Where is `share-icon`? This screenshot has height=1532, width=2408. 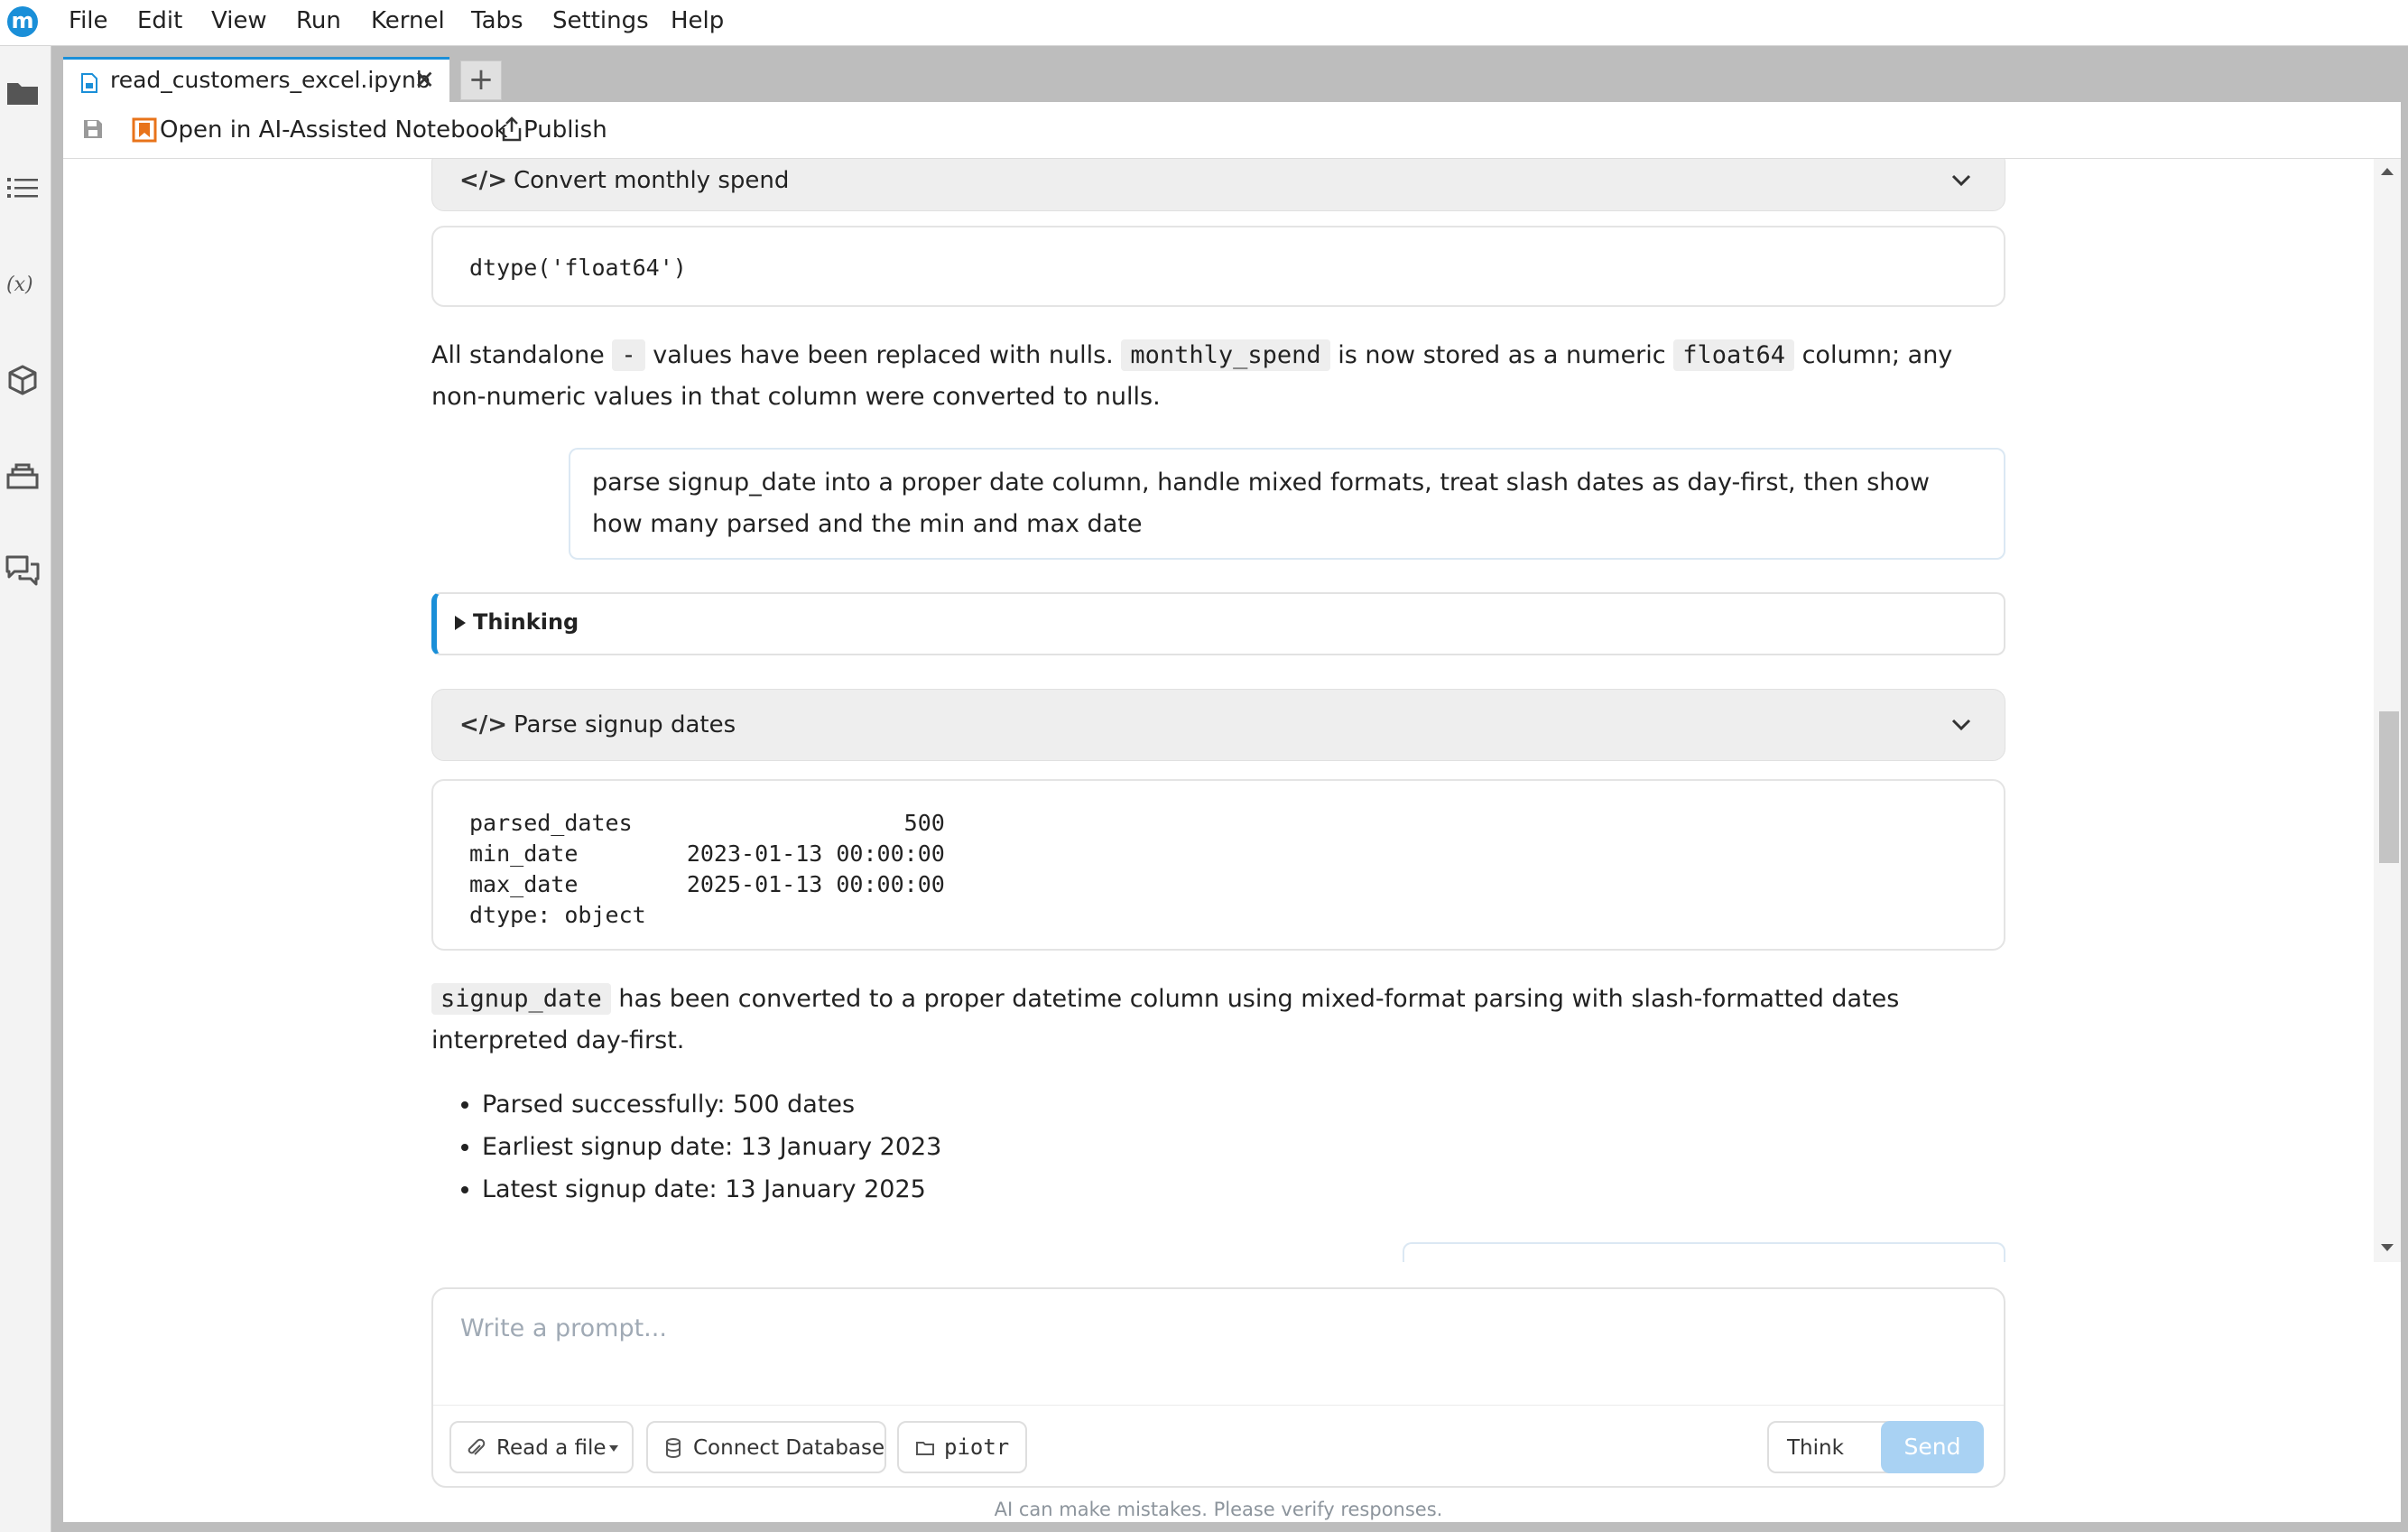
share-icon is located at coordinates (512, 129).